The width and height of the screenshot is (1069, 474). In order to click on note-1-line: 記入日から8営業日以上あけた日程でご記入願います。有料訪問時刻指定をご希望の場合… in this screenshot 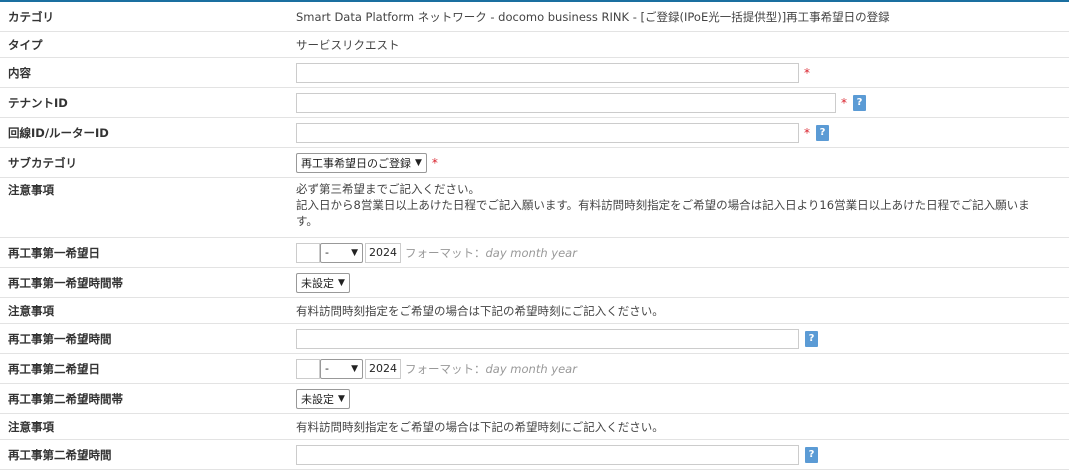, I will do `click(663, 205)`.